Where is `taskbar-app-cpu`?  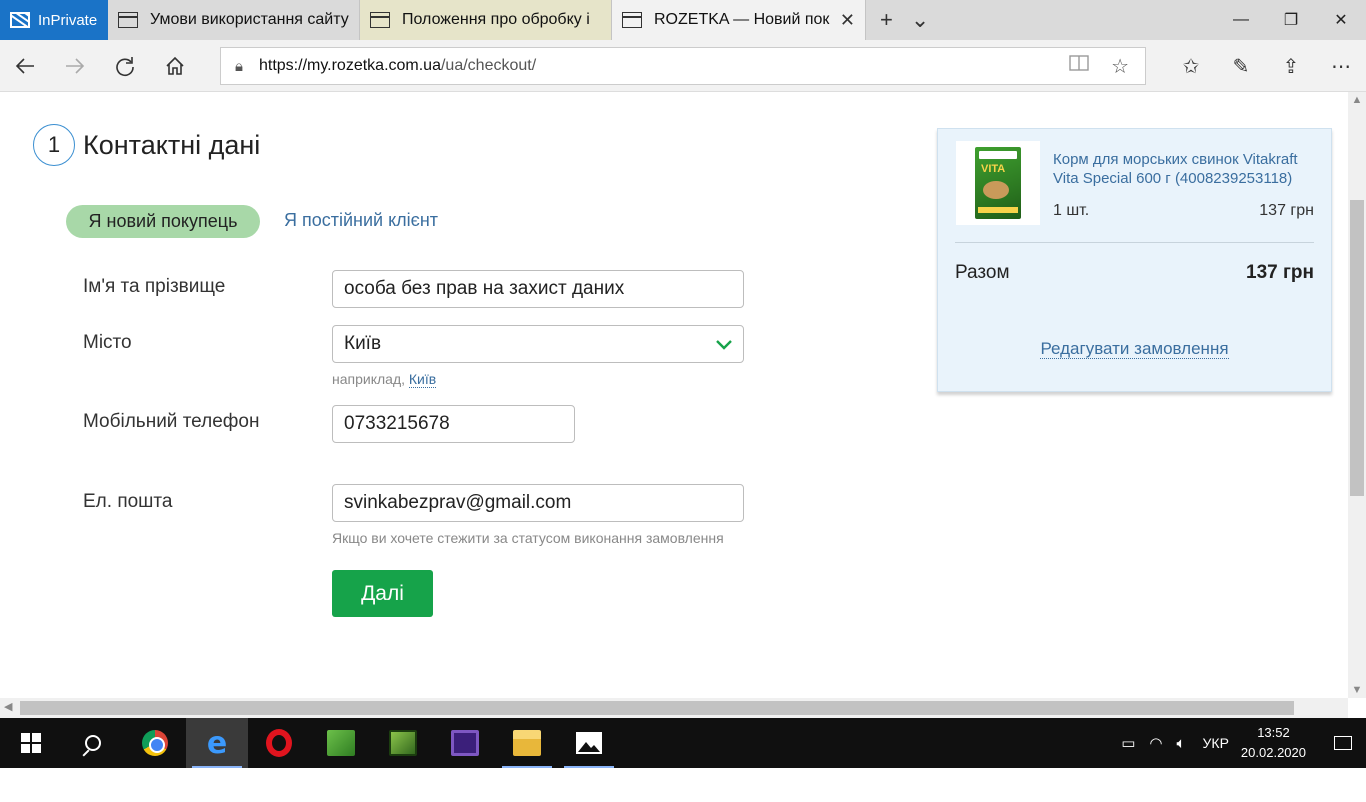
taskbar-app-cpu is located at coordinates (465, 743).